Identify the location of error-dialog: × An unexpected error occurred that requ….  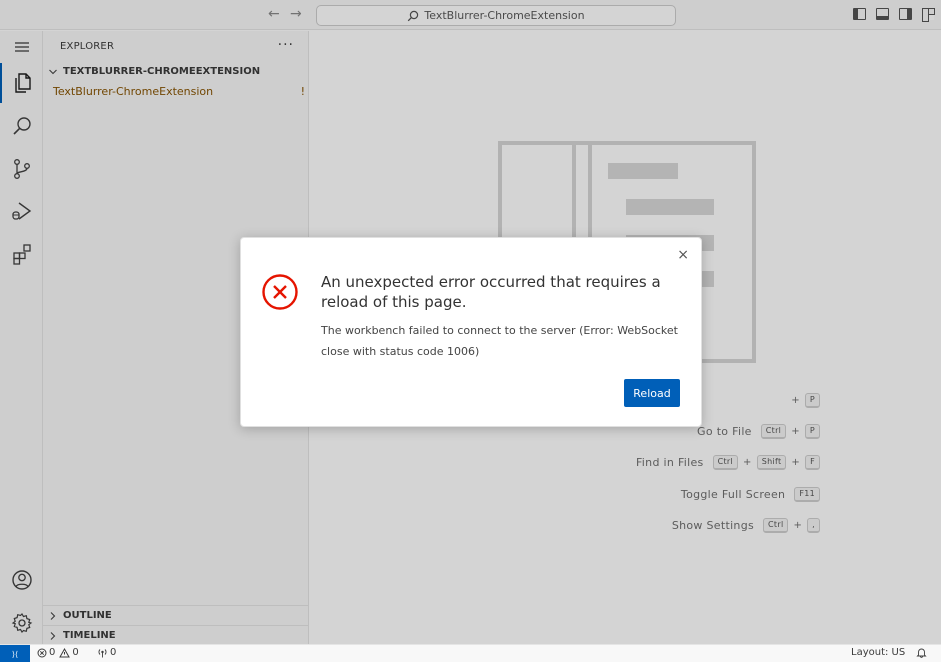
(471, 332).